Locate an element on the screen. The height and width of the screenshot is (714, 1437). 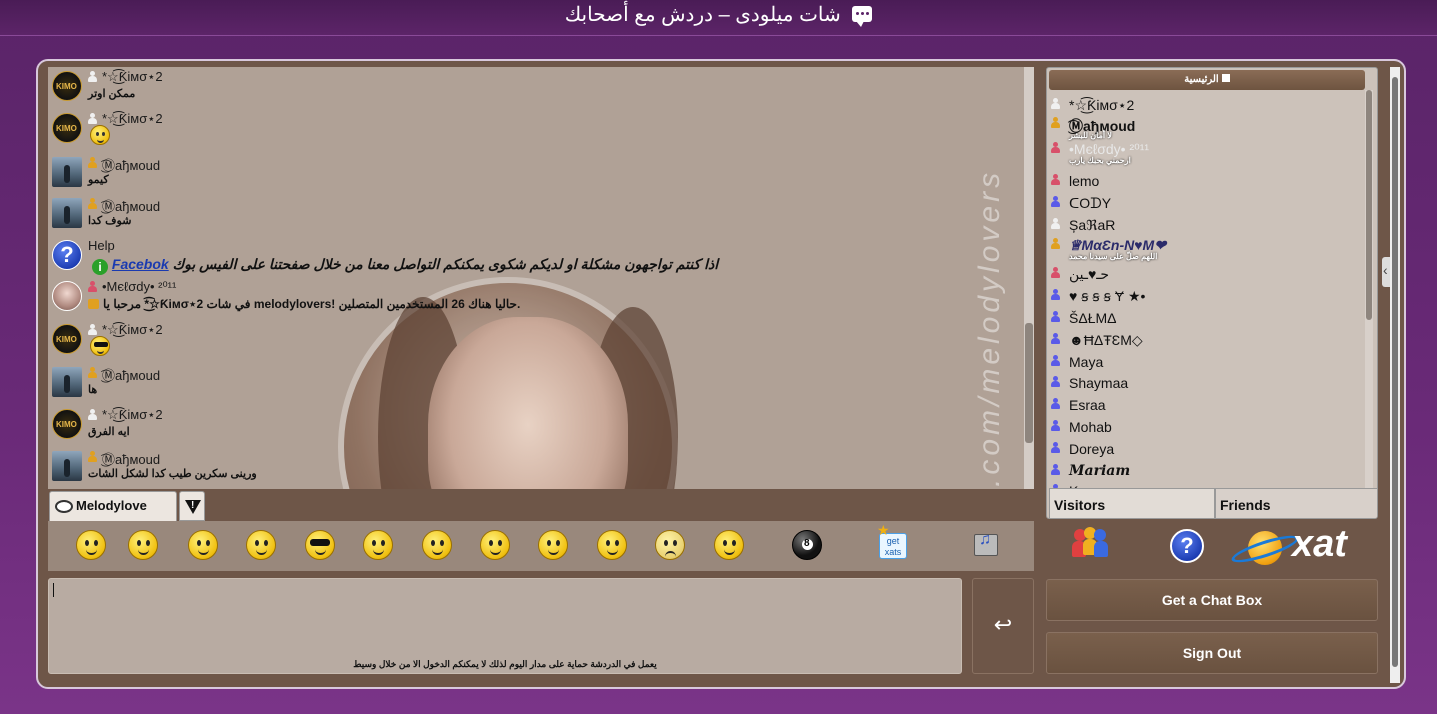
user-list-scrollbar-thumb is located at coordinates (1369, 205).